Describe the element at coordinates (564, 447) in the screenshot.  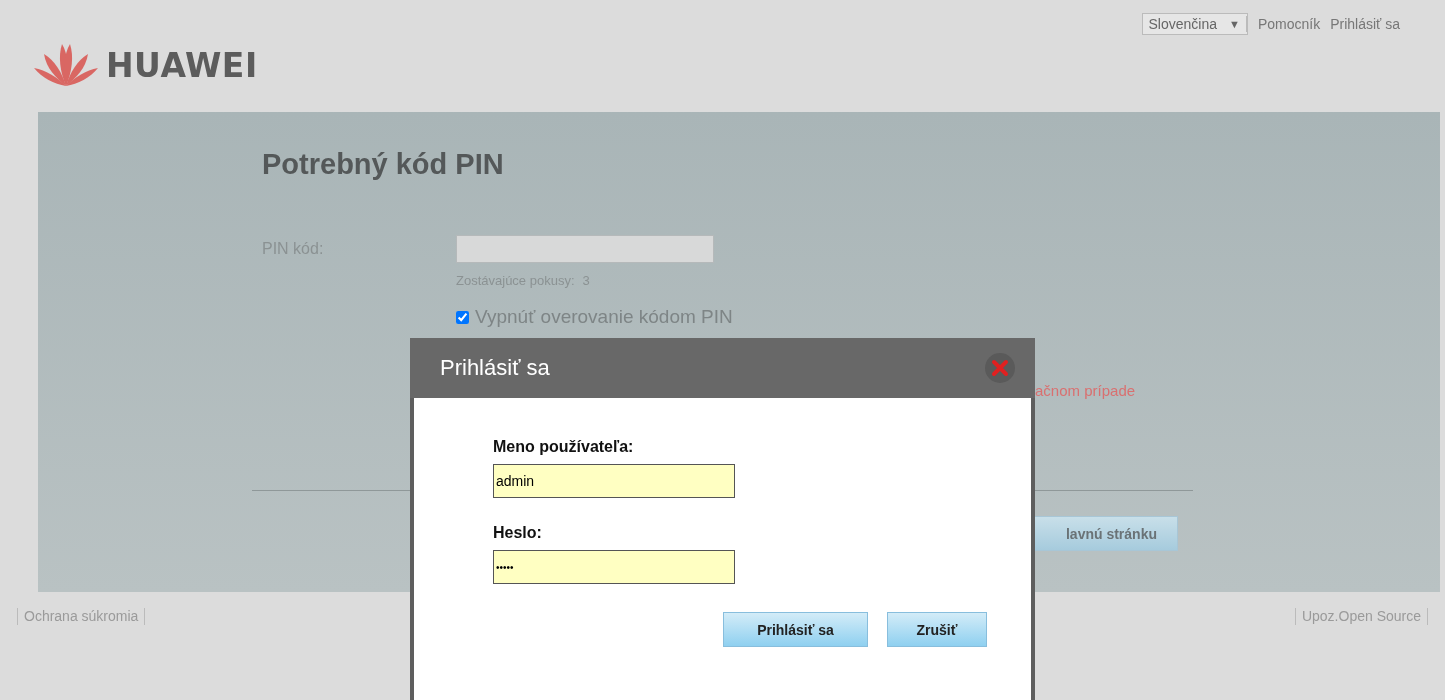
I see `field-label: Meno používateľa:` at that location.